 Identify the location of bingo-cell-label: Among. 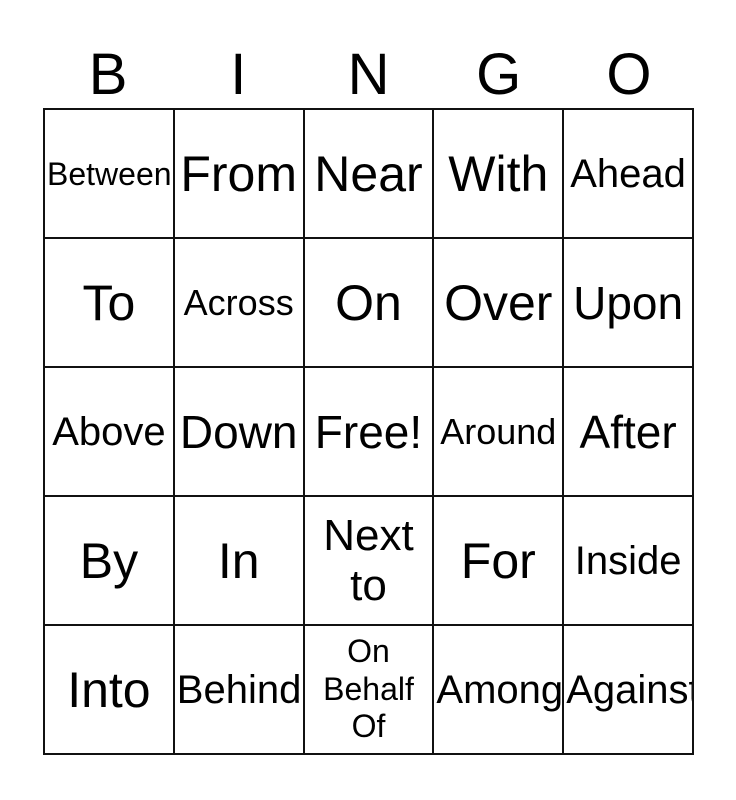
(500, 689).